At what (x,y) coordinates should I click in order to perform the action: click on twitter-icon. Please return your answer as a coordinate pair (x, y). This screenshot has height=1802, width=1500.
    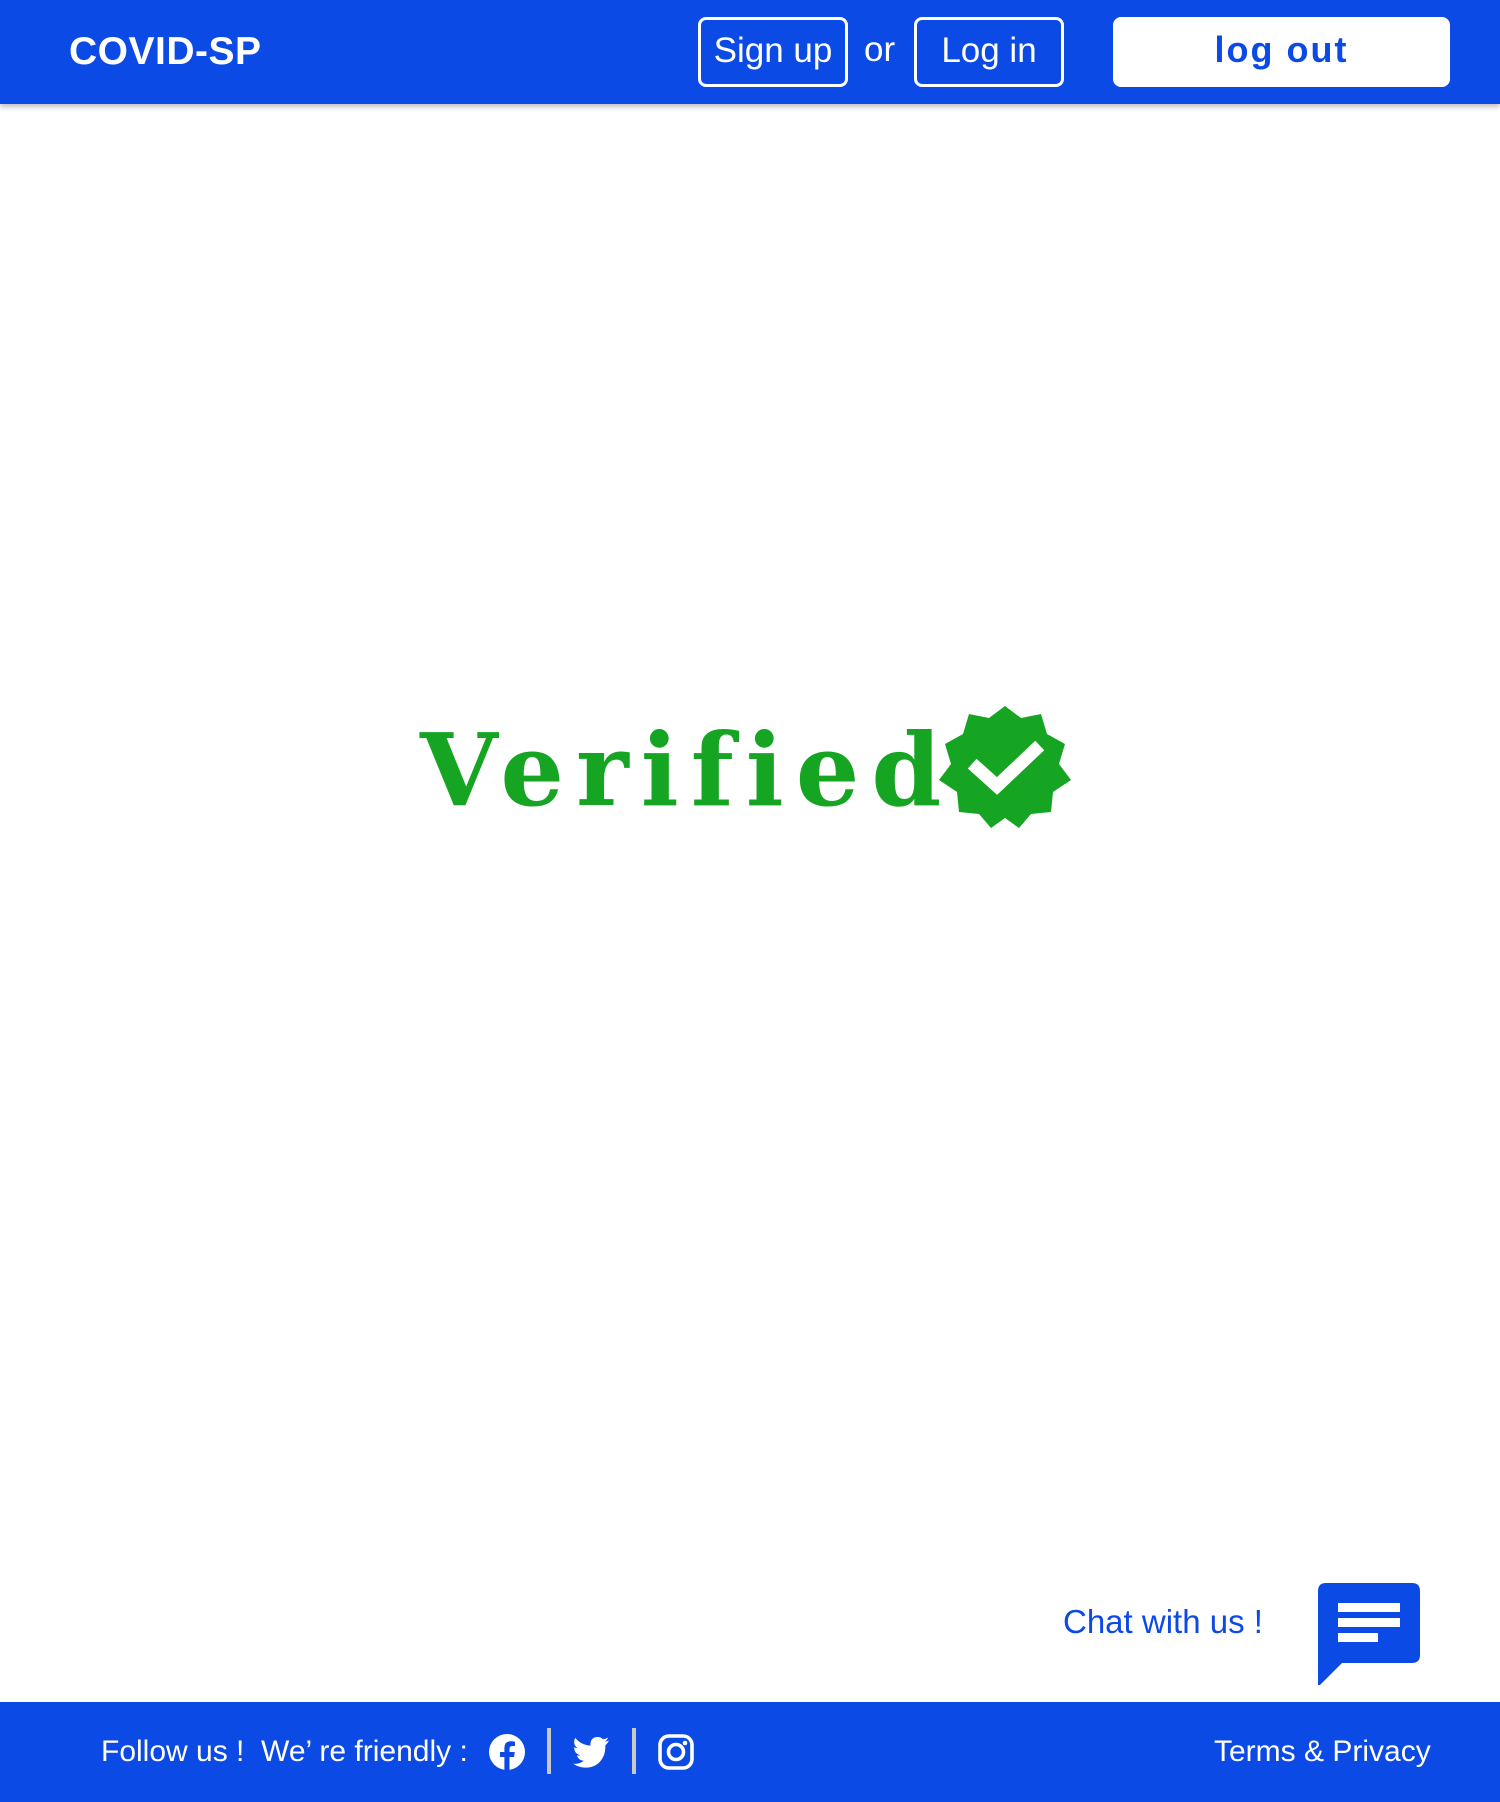
    Looking at the image, I should click on (591, 1752).